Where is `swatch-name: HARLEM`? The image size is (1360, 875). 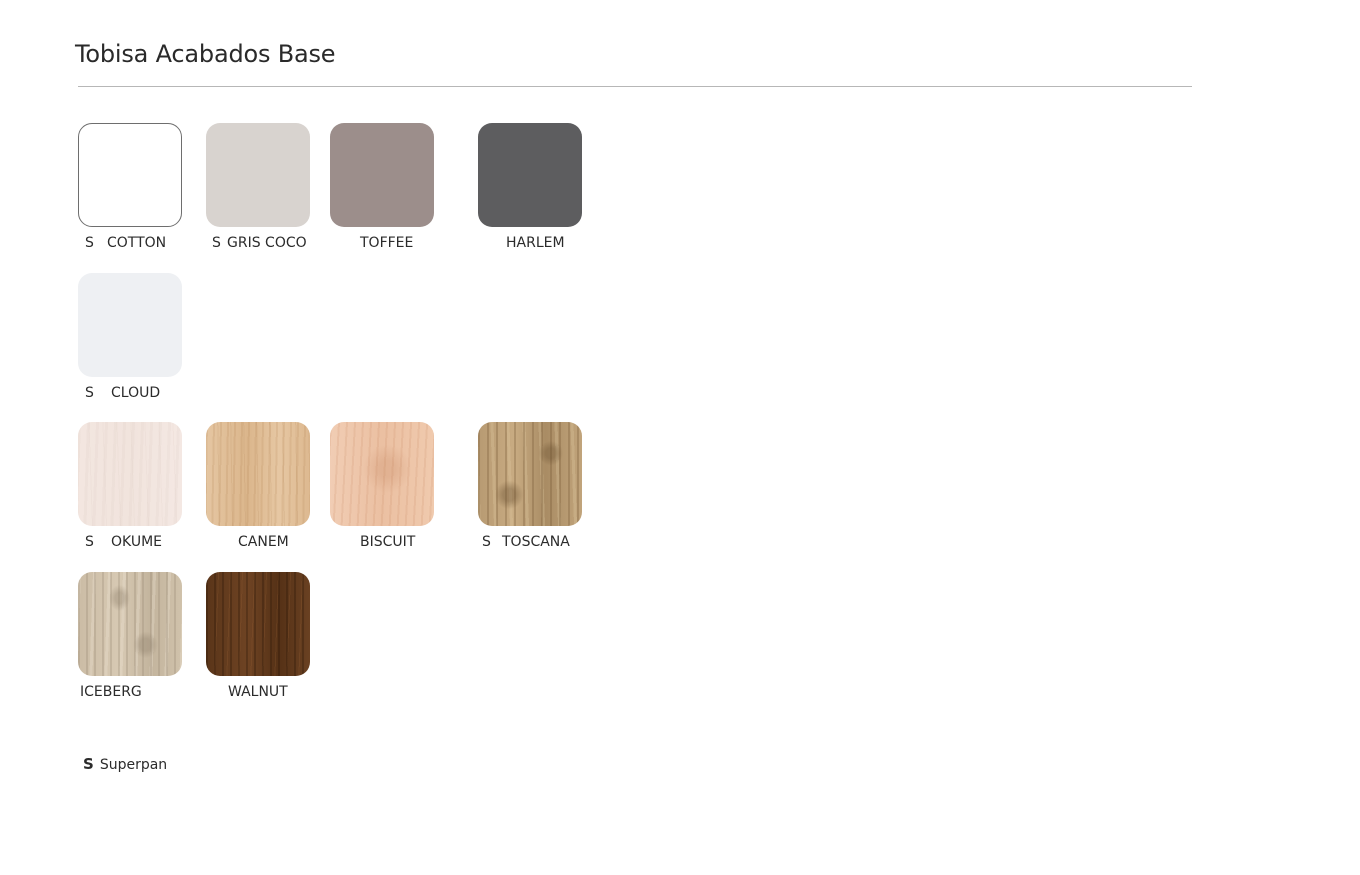
swatch-name: HARLEM is located at coordinates (535, 243).